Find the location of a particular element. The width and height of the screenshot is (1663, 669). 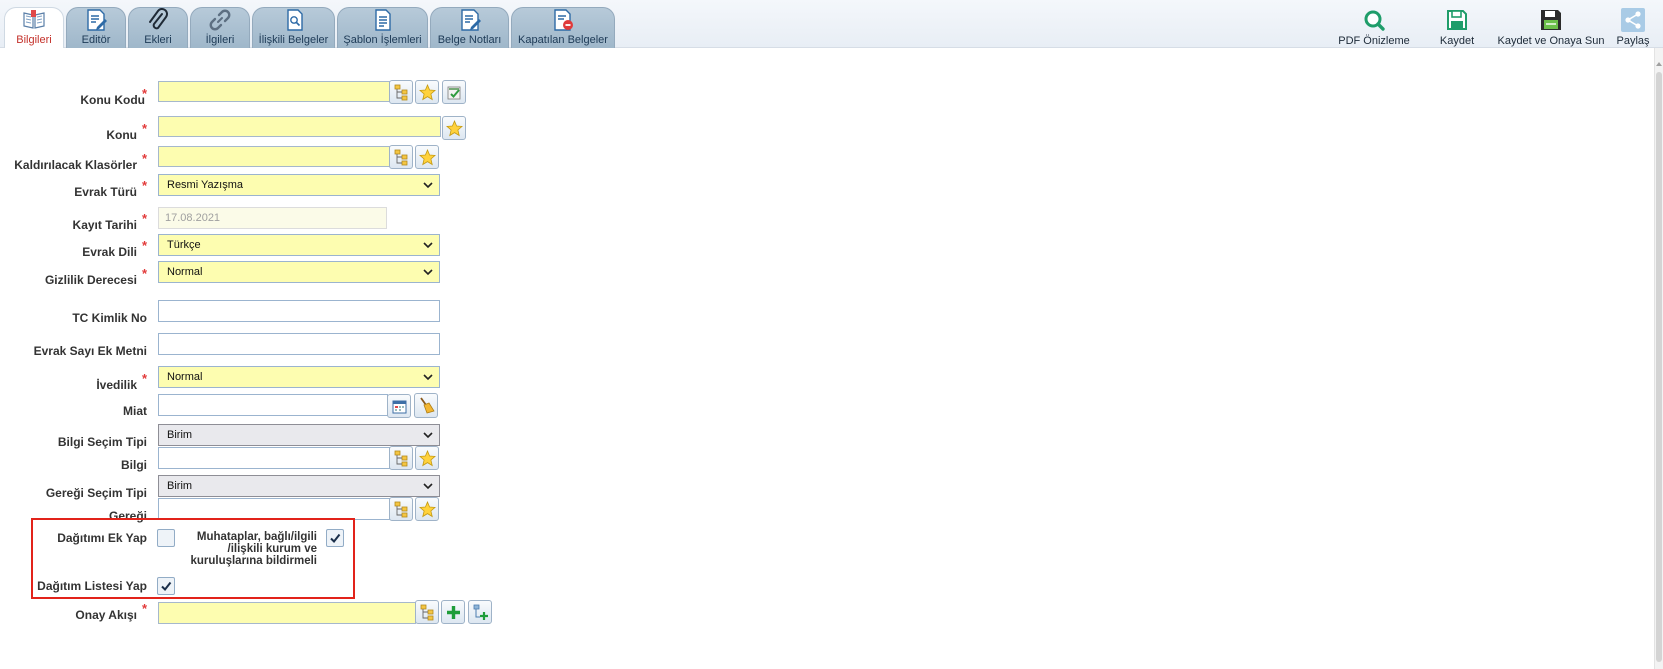

tc-kimlik-no-input is located at coordinates (299, 311).